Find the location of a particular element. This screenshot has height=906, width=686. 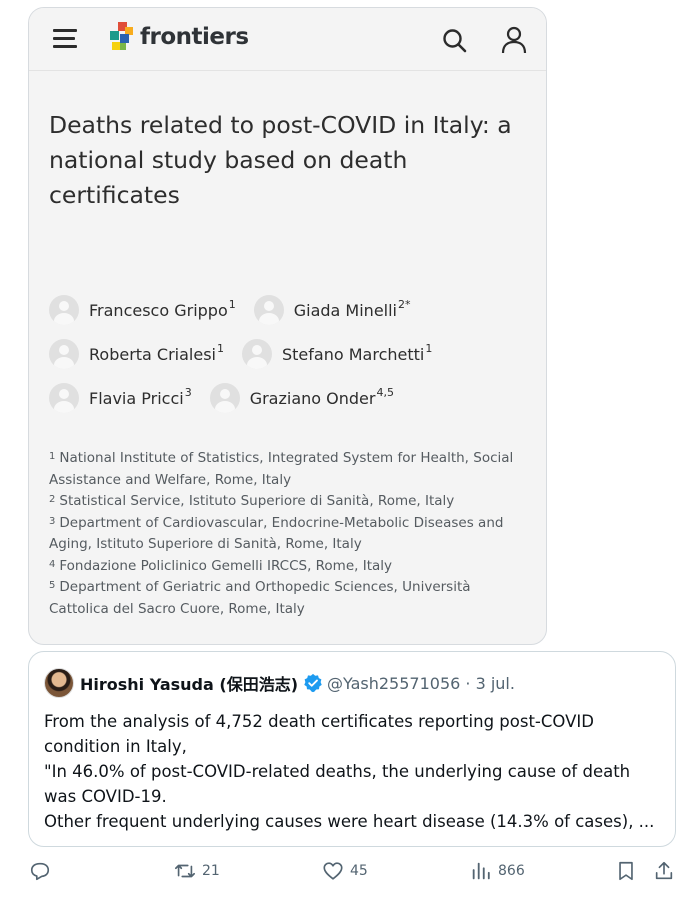

author-item: Roberta Crialesi1 is located at coordinates (136, 354).